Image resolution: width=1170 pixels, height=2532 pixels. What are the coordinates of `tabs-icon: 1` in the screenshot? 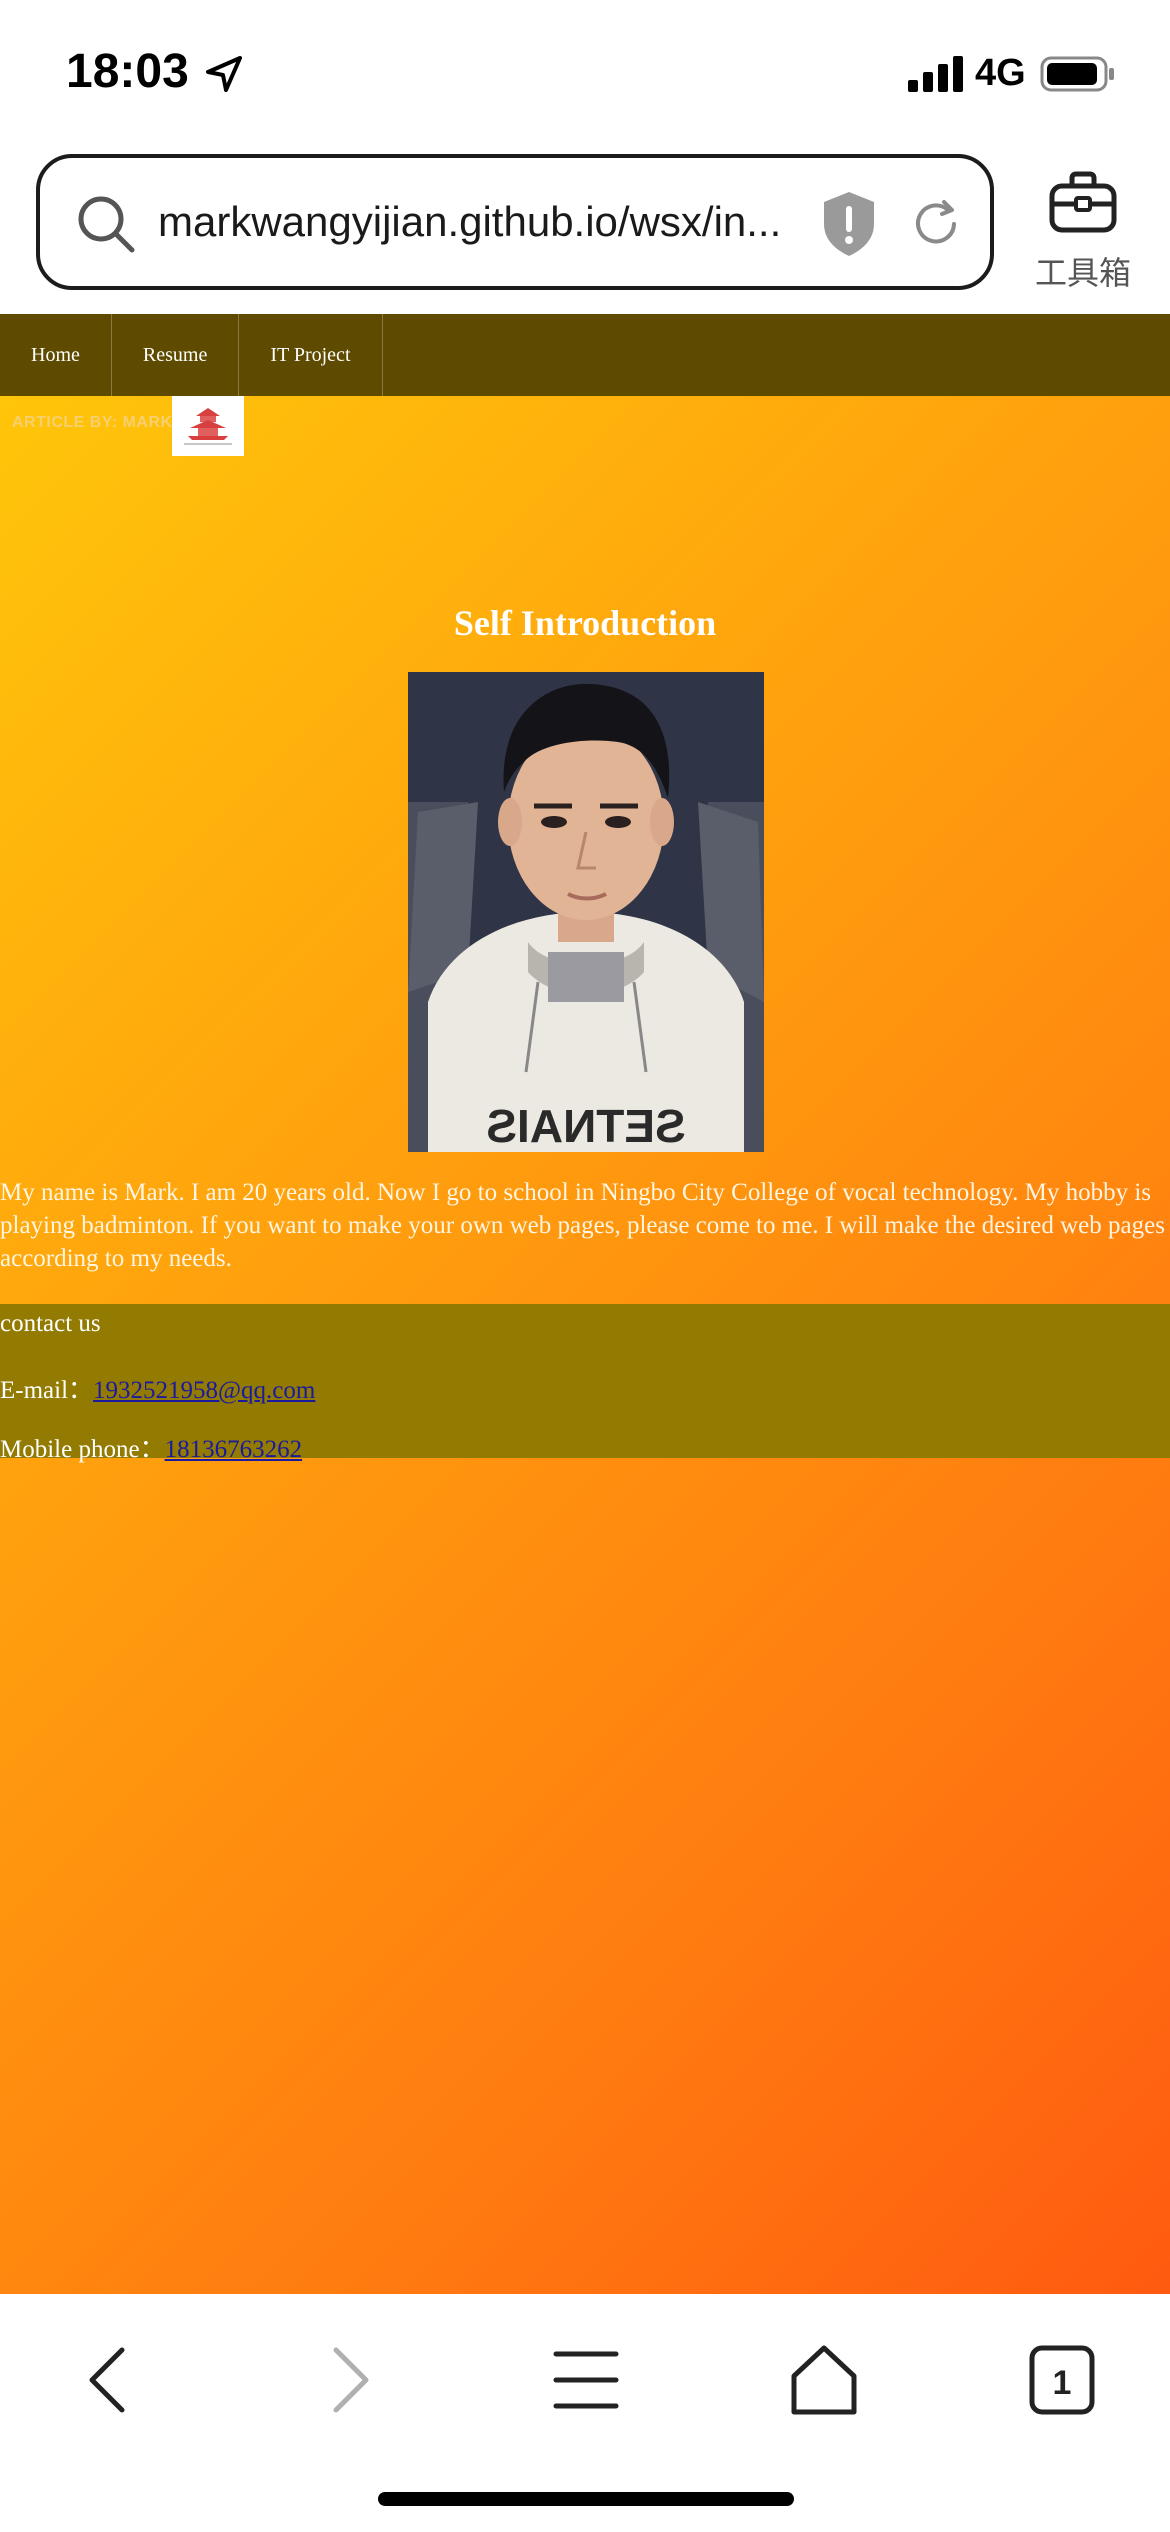 It's located at (1062, 2380).